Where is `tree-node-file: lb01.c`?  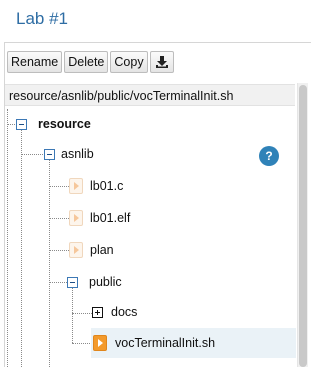
tree-node-file: lb01.c is located at coordinates (106, 186).